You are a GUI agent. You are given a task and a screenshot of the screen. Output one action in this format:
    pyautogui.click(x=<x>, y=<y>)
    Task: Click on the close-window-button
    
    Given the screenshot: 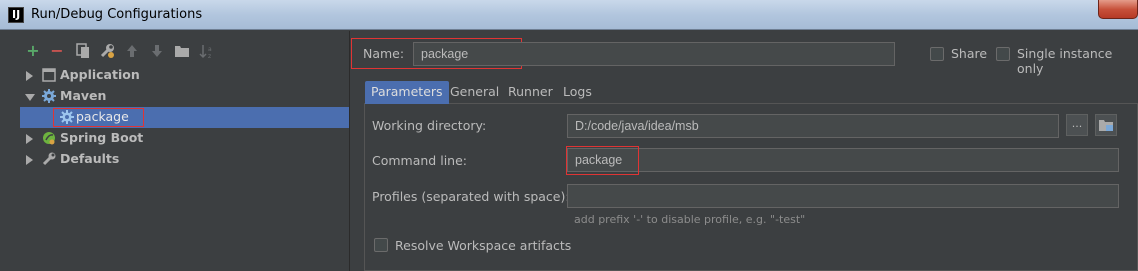 What is the action you would take?
    pyautogui.click(x=1118, y=9)
    